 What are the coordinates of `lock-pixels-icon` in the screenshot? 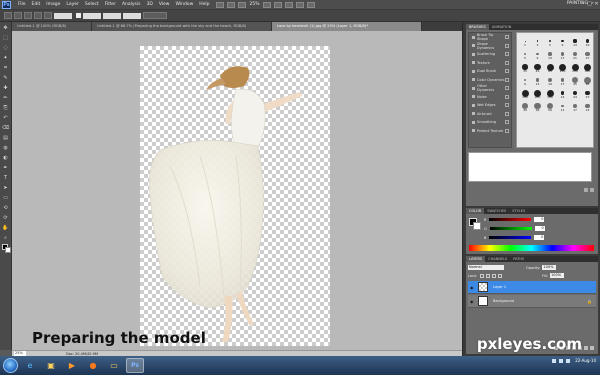 It's located at (488, 275).